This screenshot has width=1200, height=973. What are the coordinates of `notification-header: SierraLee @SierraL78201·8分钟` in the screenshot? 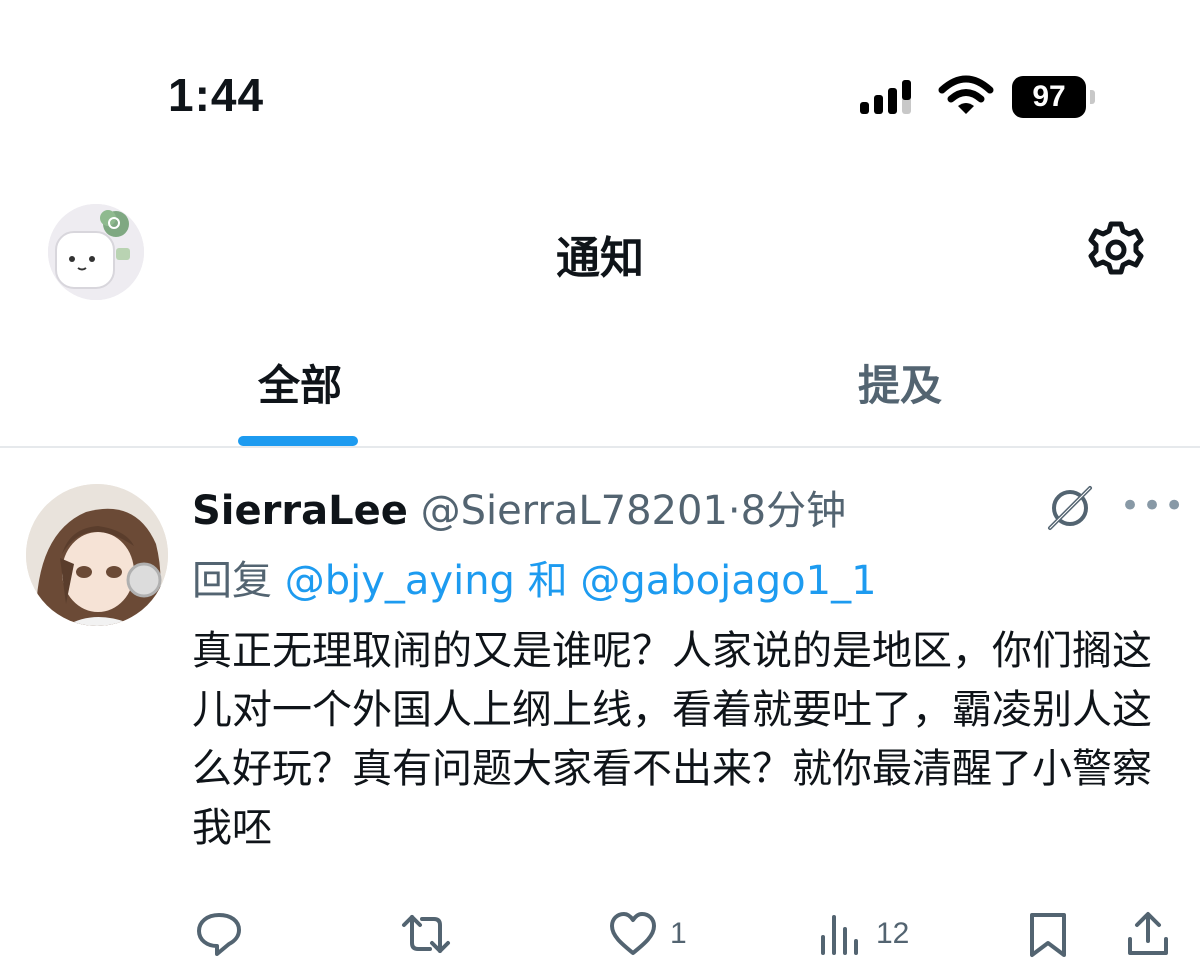 It's located at (519, 507).